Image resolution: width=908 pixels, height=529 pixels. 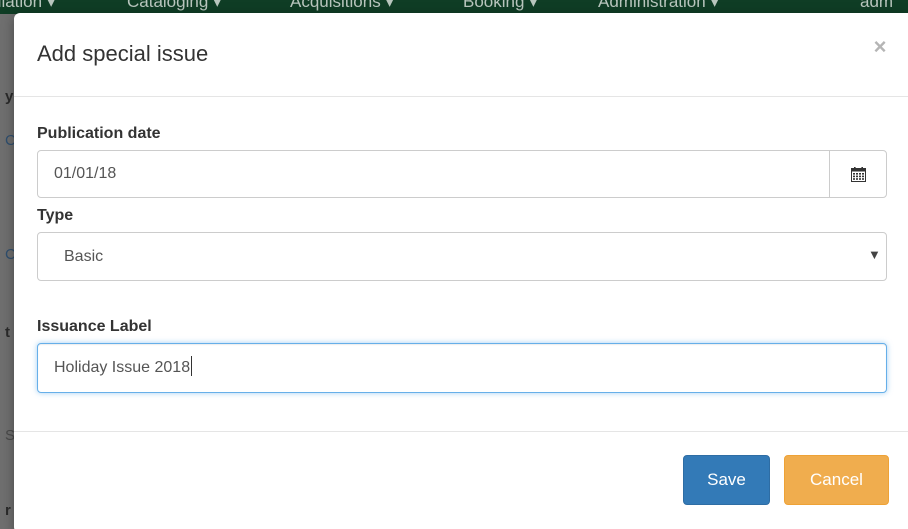 I want to click on background-text-fragment: y, so click(x=9, y=96).